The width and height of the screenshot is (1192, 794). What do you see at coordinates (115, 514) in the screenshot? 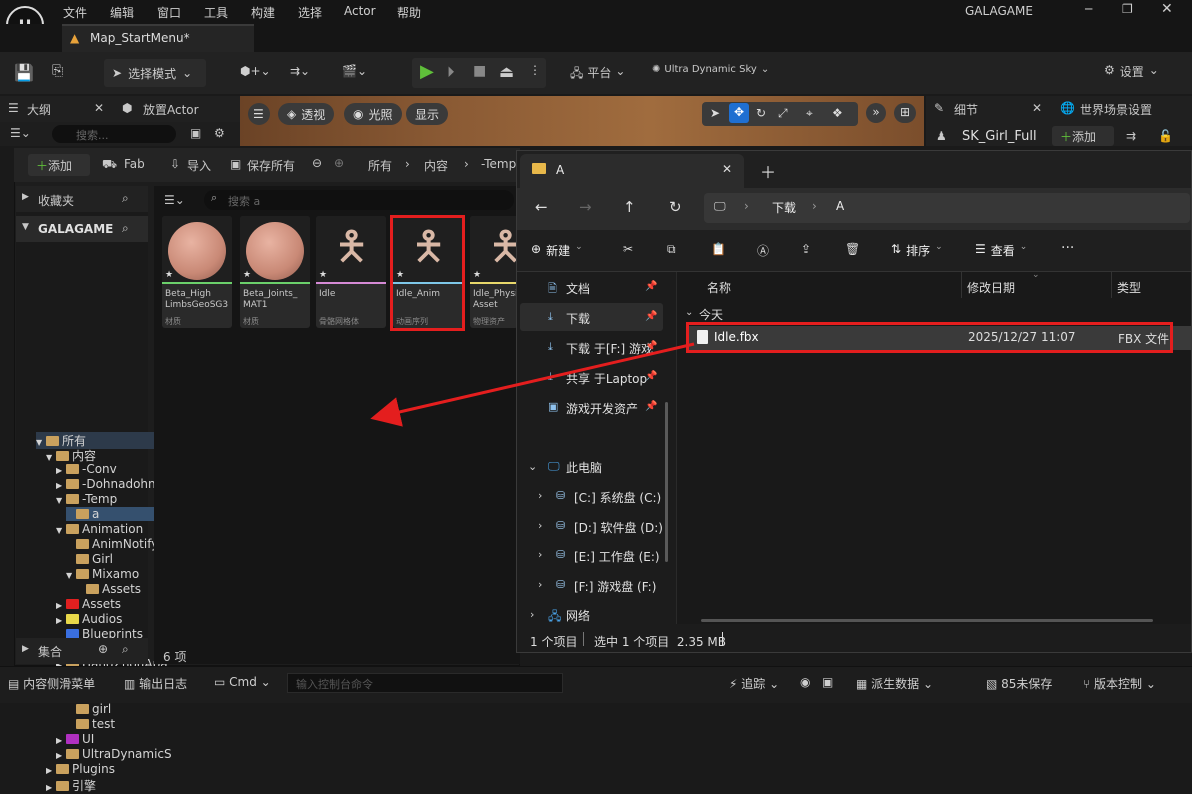
I see `folder-tree-item: a` at bounding box center [115, 514].